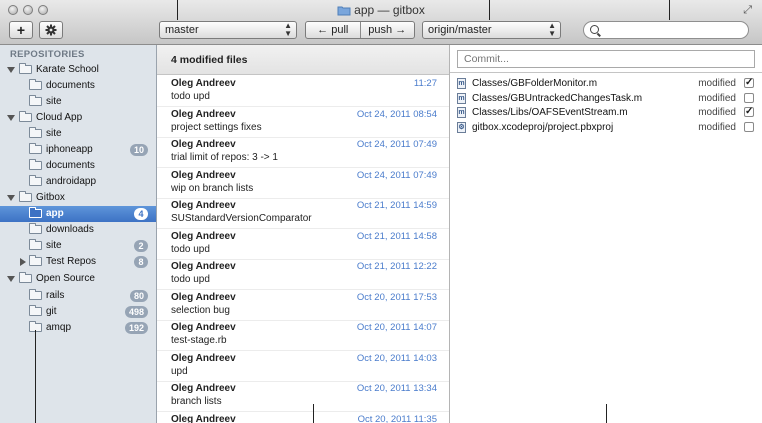 Image resolution: width=762 pixels, height=423 pixels. What do you see at coordinates (535, 83) in the screenshot?
I see `file-path: Classes/GBFolderMonitor.m` at bounding box center [535, 83].